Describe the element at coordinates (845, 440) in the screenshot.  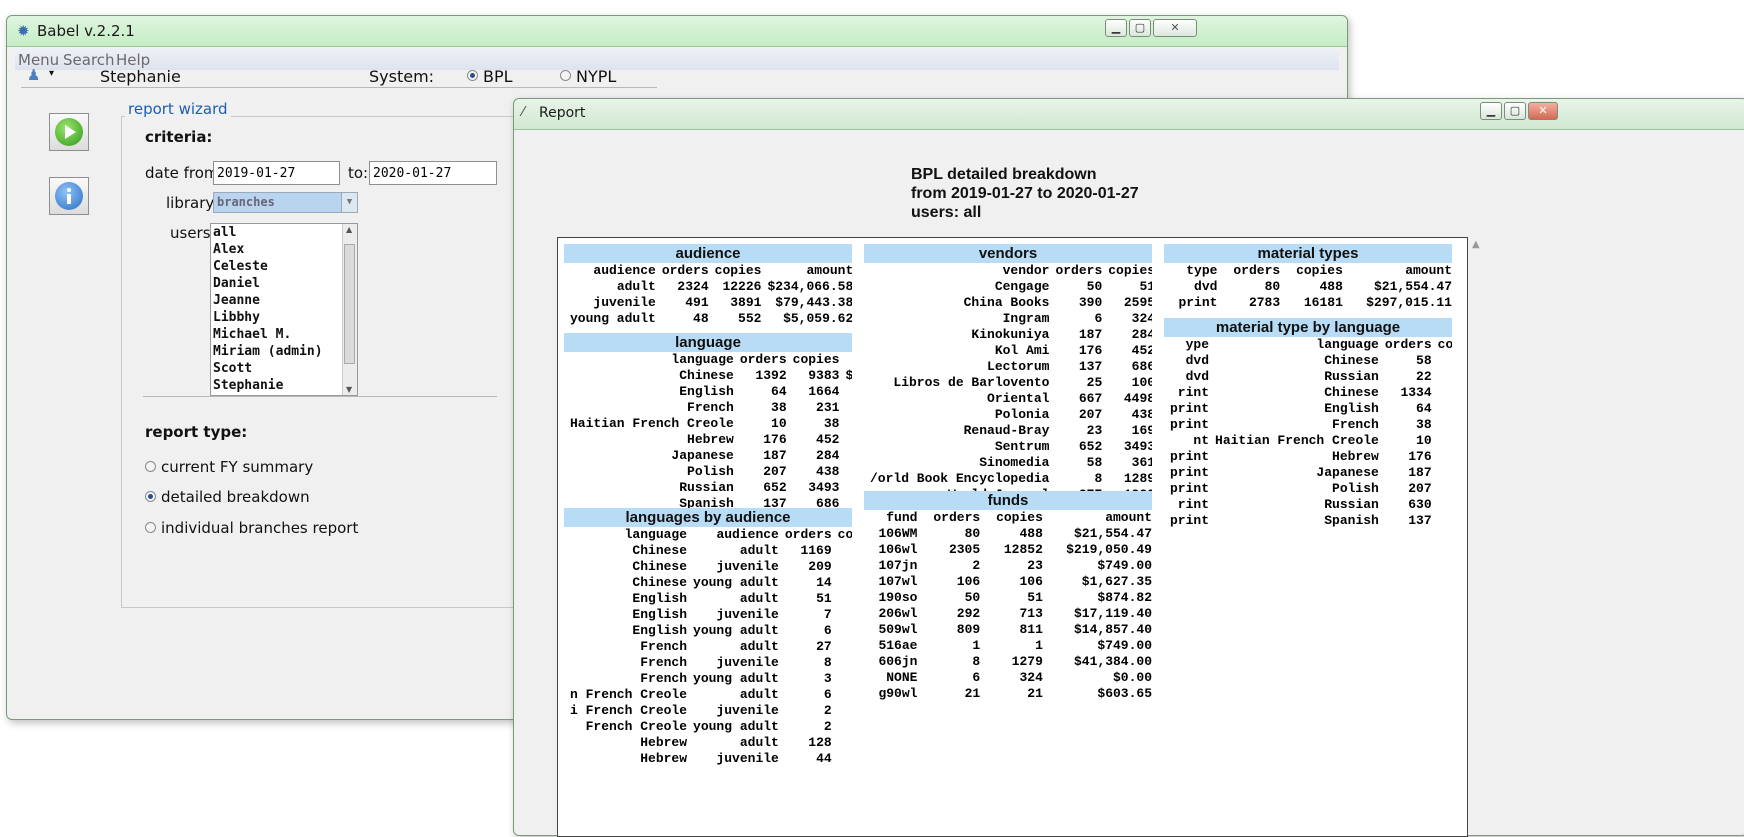
I see `table-cell: $10,803.33` at that location.